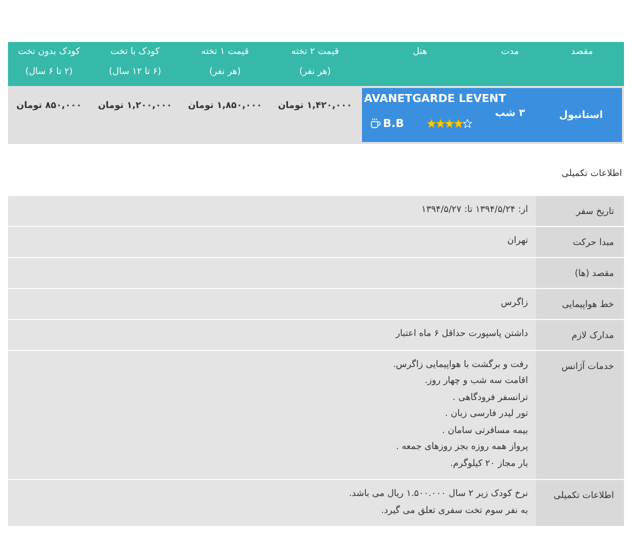 The image size is (632, 535). Describe the element at coordinates (315, 106) in the screenshot. I see `price: ۱,۴۲۰,۰۰۰ تومان` at that location.